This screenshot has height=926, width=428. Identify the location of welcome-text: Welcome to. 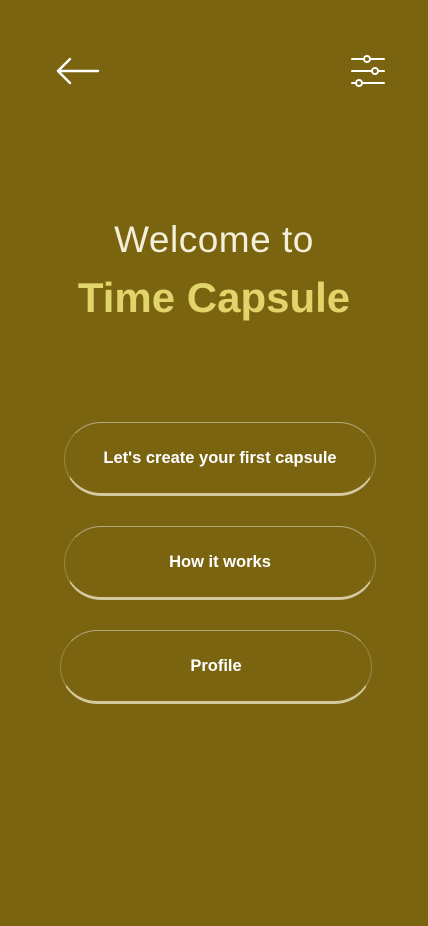
(214, 239).